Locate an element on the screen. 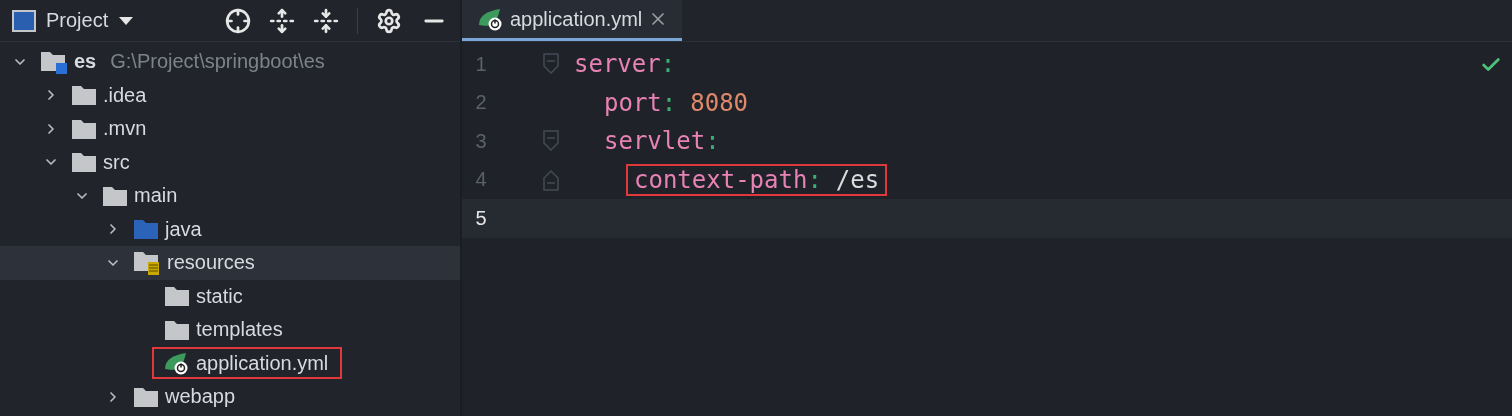 The image size is (1512, 416). window-icon is located at coordinates (24, 20).